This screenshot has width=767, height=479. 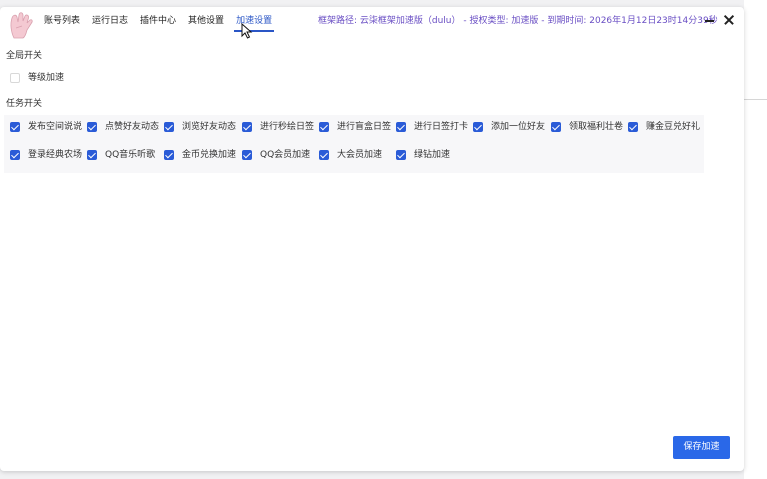 What do you see at coordinates (110, 21) in the screenshot?
I see `tab-run-log: 运行日志` at bounding box center [110, 21].